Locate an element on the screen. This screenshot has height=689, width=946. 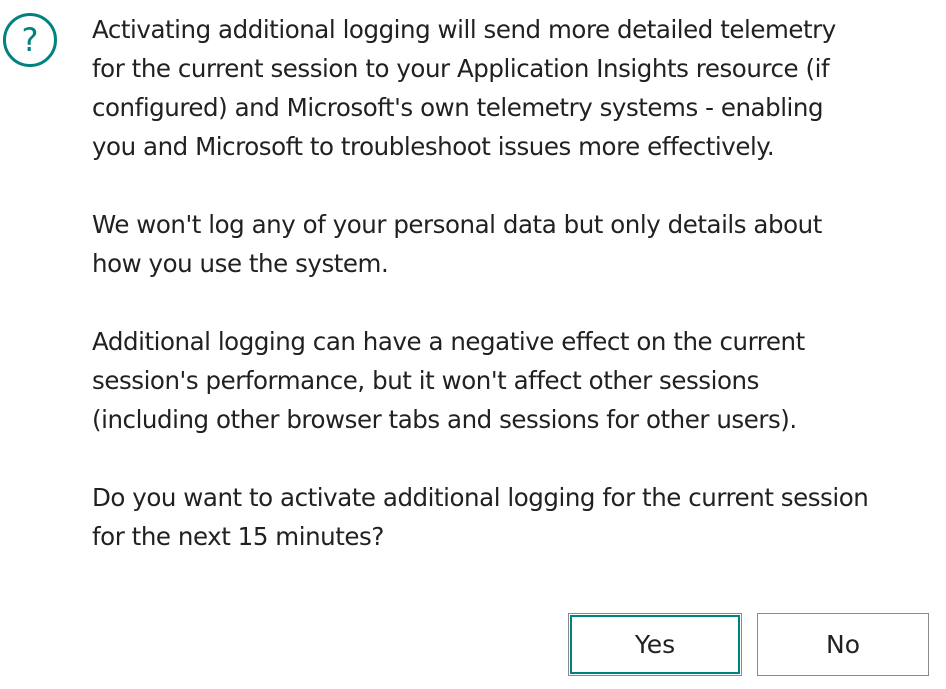
no-button: No is located at coordinates (843, 644).